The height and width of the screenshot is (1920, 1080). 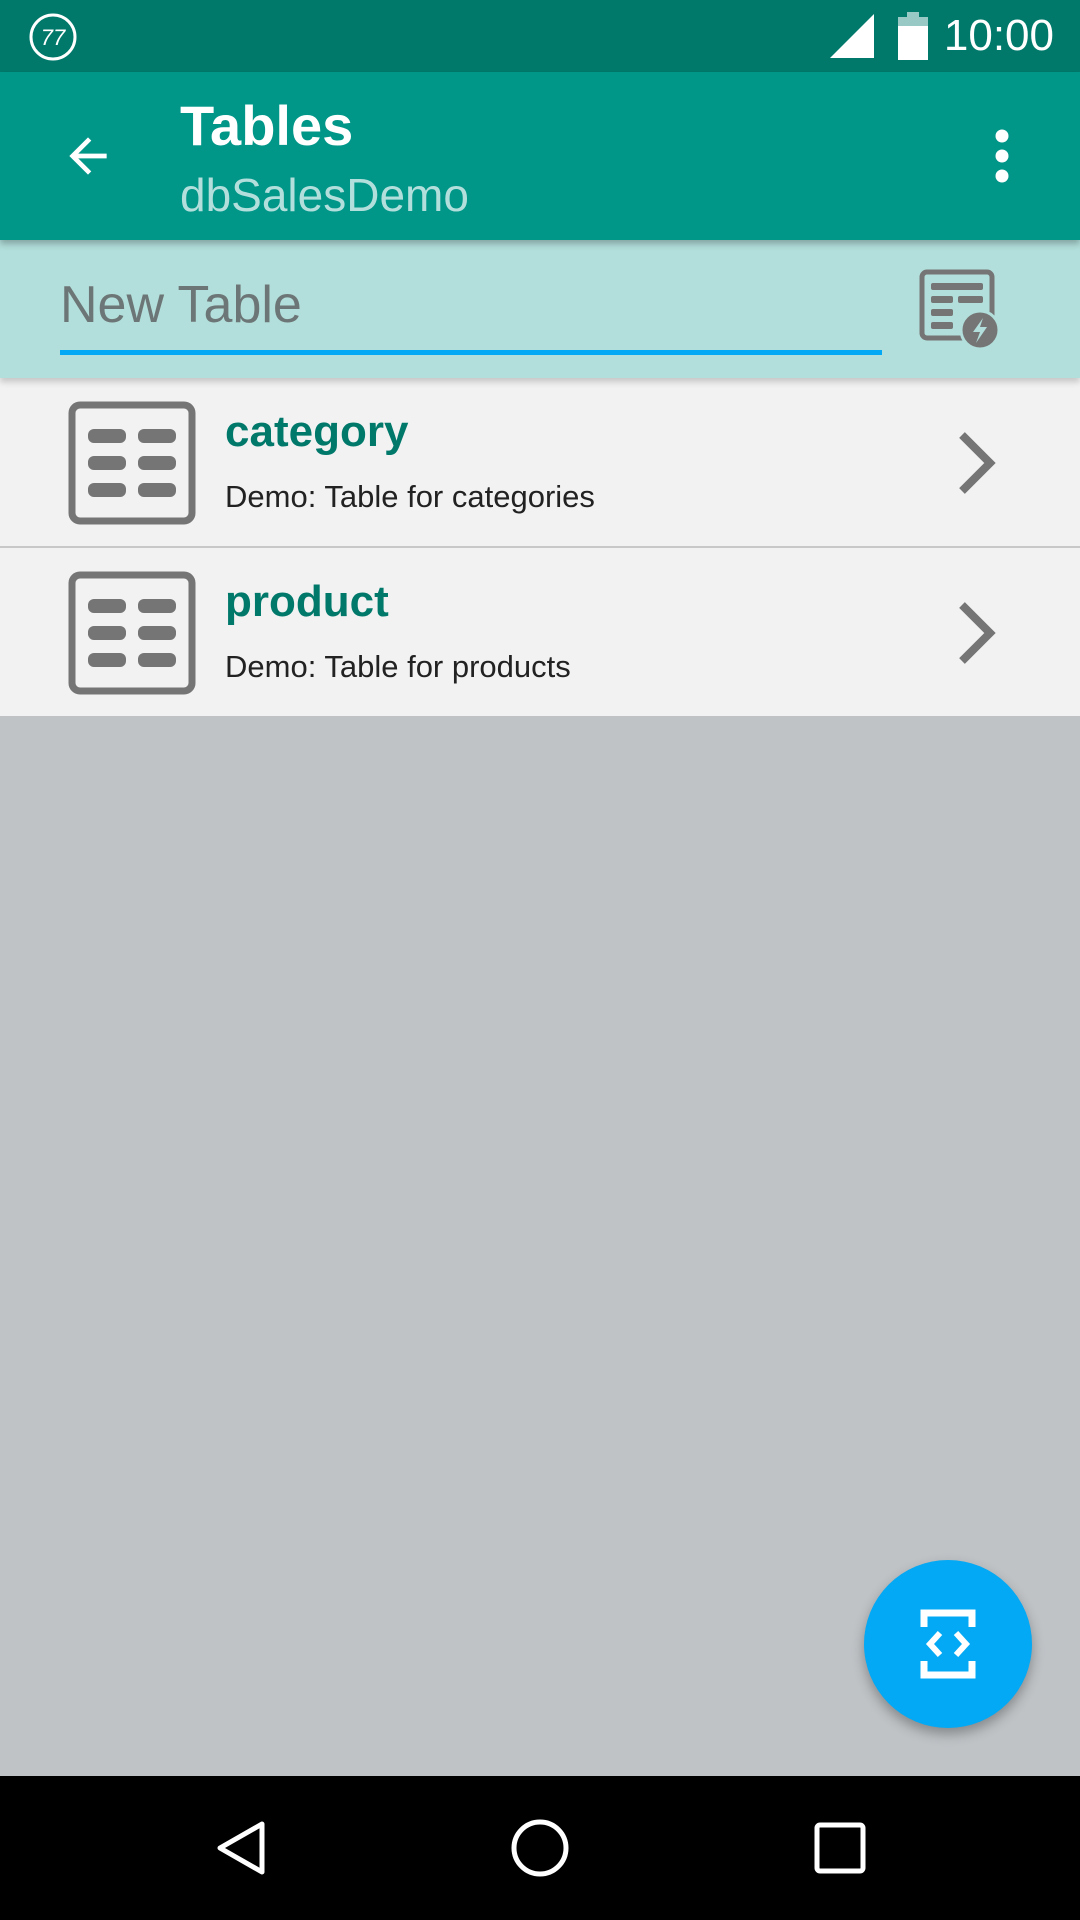 I want to click on page-title: Tables, so click(x=267, y=125).